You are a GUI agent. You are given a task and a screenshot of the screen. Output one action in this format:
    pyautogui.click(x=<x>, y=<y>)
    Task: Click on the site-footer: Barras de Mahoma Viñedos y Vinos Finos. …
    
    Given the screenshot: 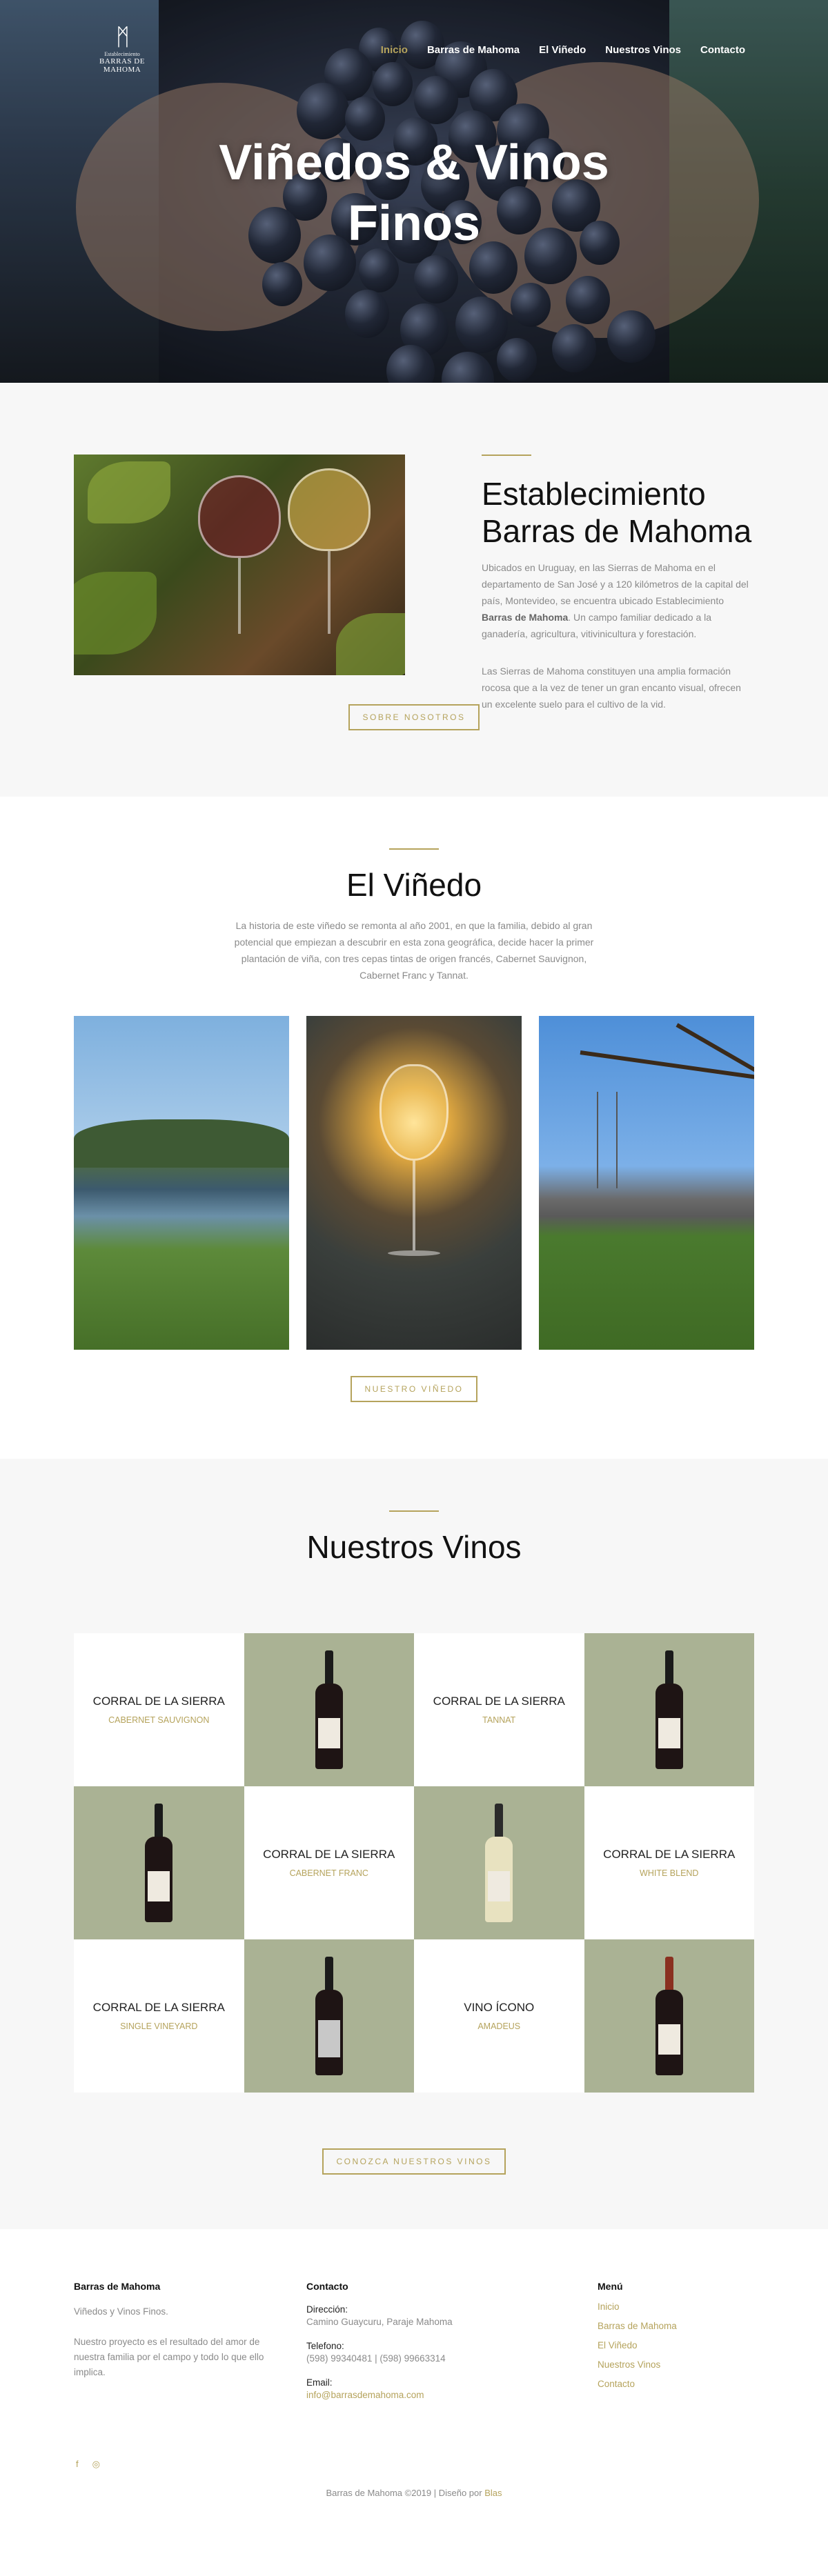 What is the action you would take?
    pyautogui.click(x=414, y=2402)
    